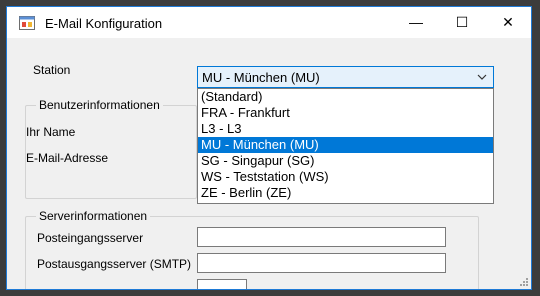 The width and height of the screenshot is (540, 296). What do you see at coordinates (114, 264) in the screenshot?
I see `outgoing-server-label: Postausgangsserver (SMTP)` at bounding box center [114, 264].